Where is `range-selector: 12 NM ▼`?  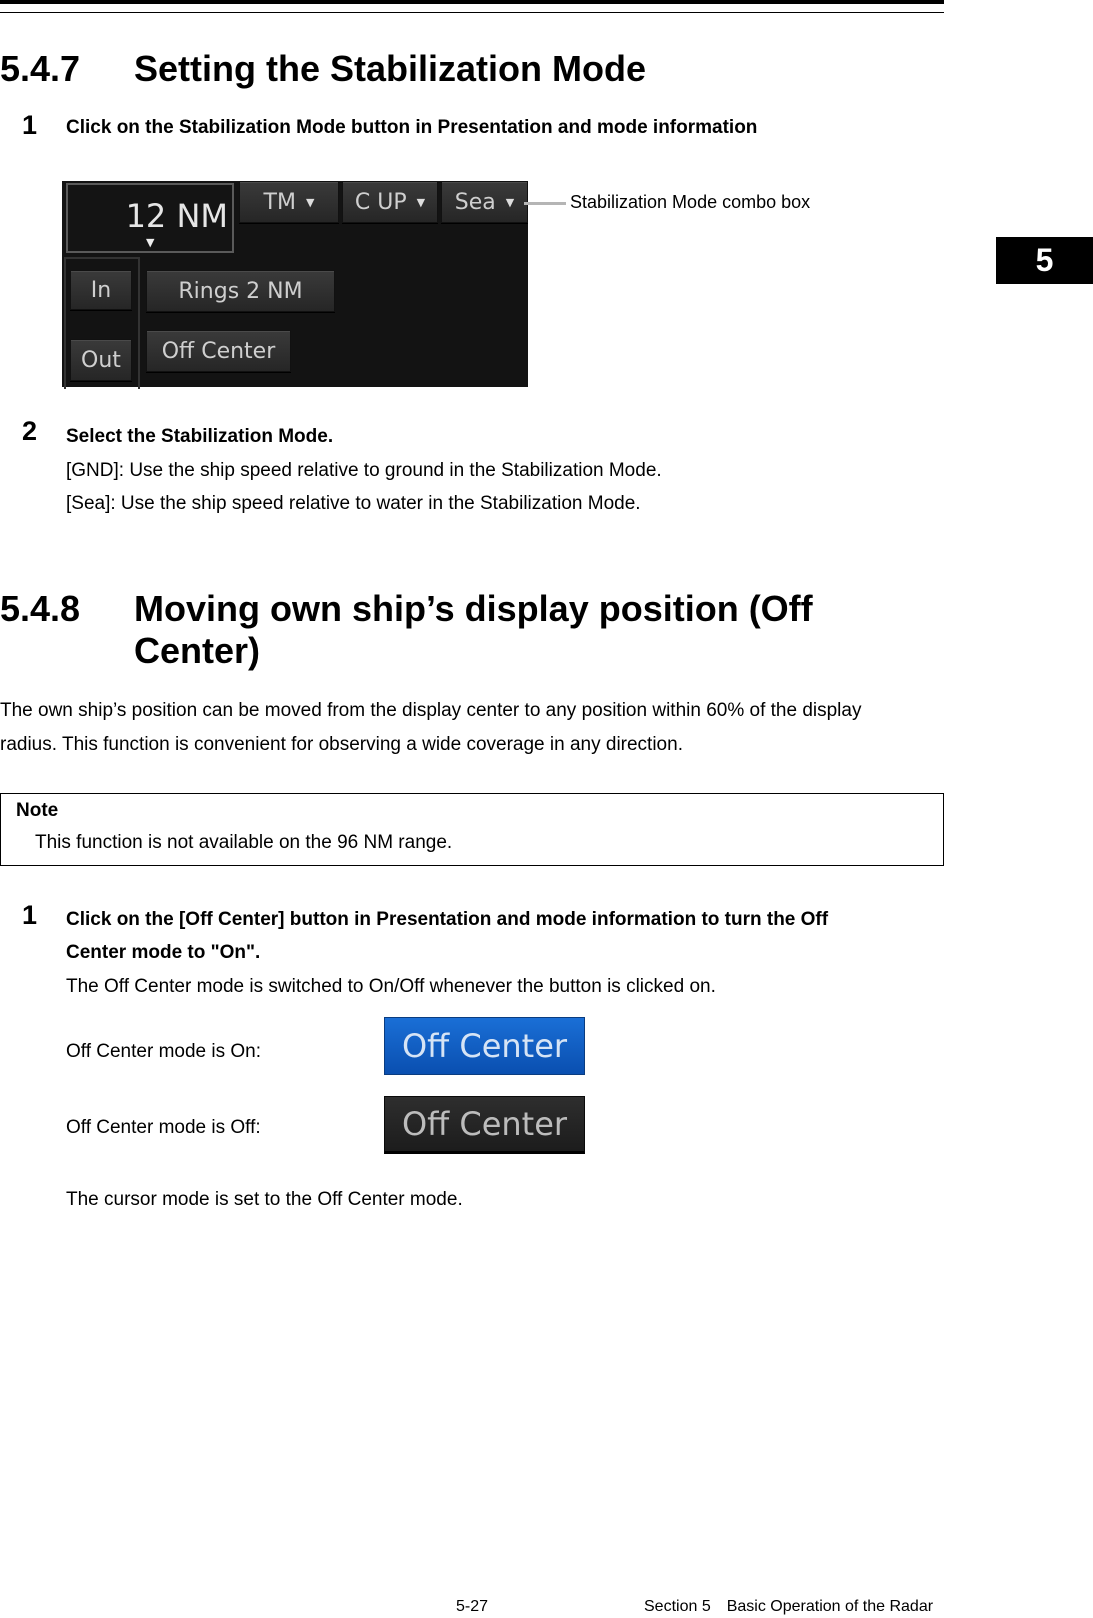
range-selector: 12 NM ▼ is located at coordinates (150, 218).